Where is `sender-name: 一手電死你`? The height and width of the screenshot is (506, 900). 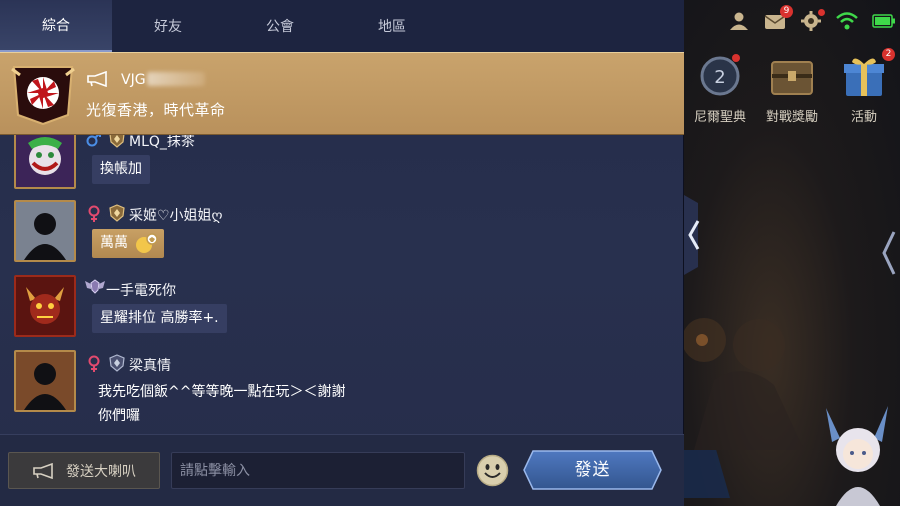
sender-name: 一手電死你 is located at coordinates (141, 290).